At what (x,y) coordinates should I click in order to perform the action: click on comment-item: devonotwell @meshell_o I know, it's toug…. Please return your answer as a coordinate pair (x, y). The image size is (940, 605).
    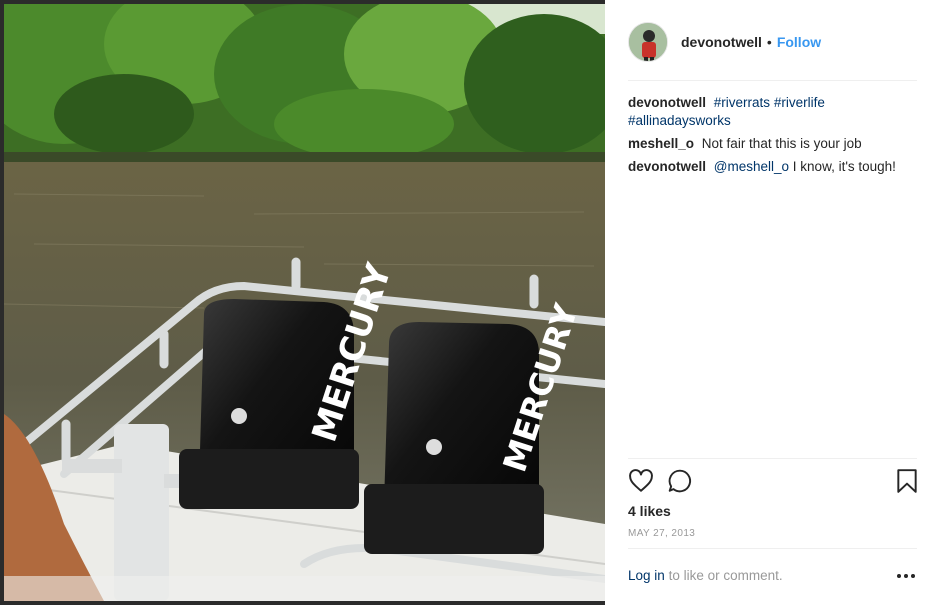
    Looking at the image, I should click on (774, 167).